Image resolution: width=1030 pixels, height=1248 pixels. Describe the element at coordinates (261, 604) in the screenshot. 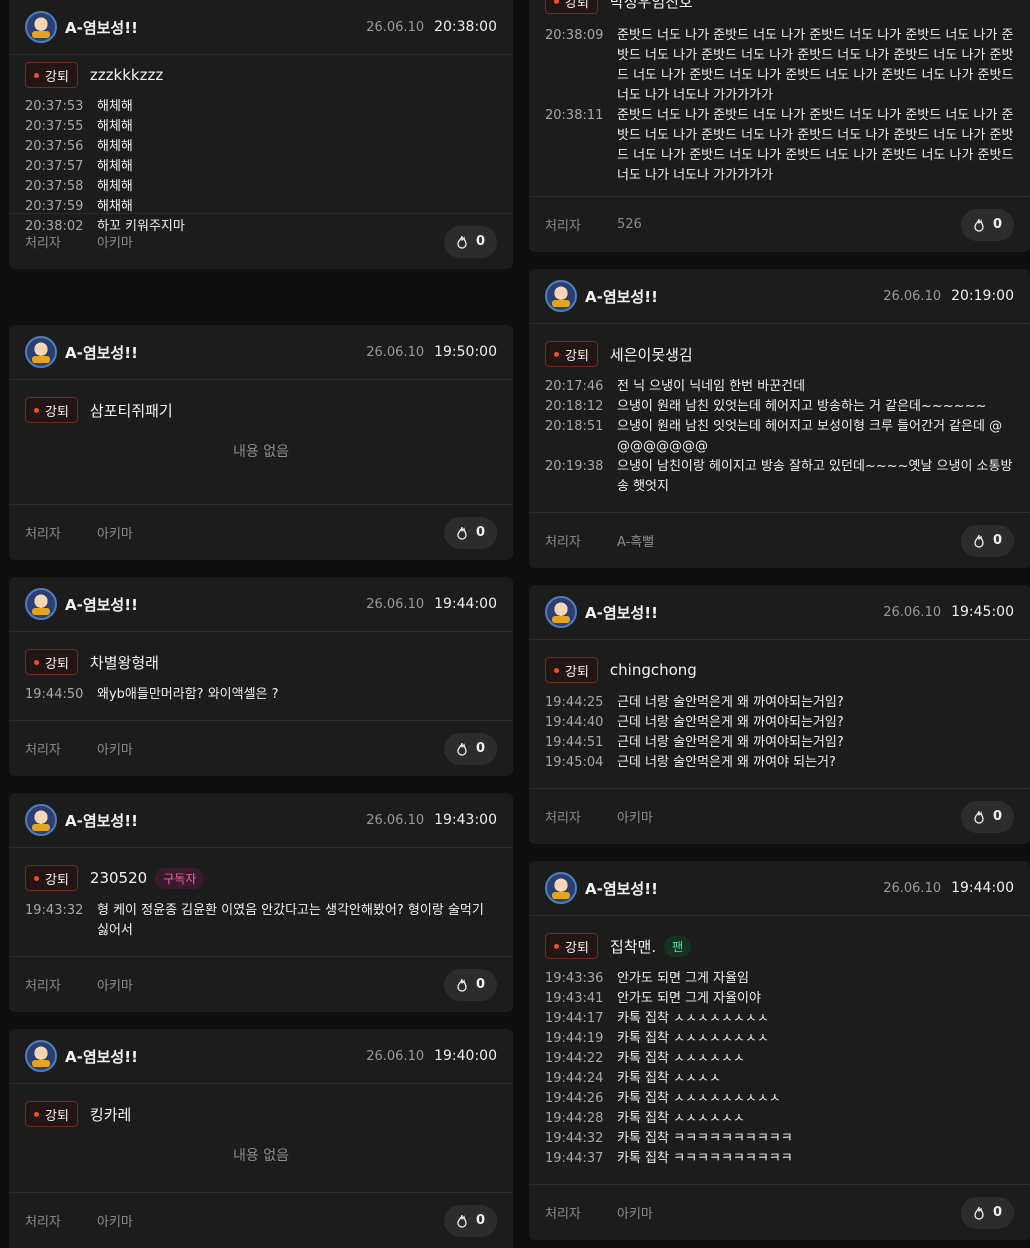

I see `card-header: A-염보성!! 26.06.10 19:44:00` at that location.